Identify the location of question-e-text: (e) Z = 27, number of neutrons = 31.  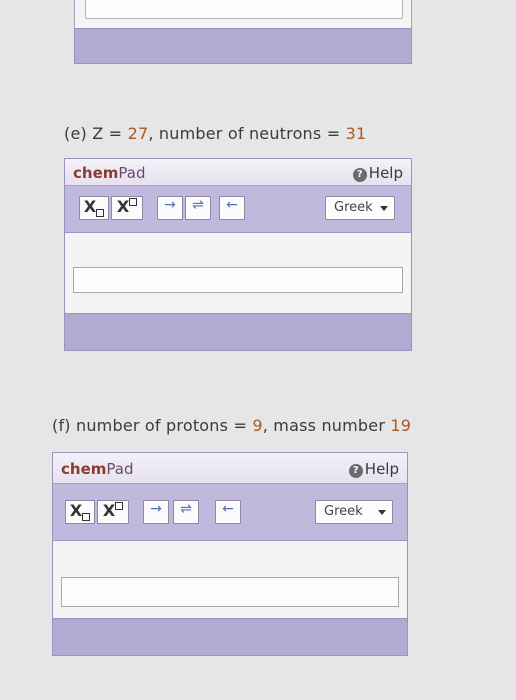
(215, 133).